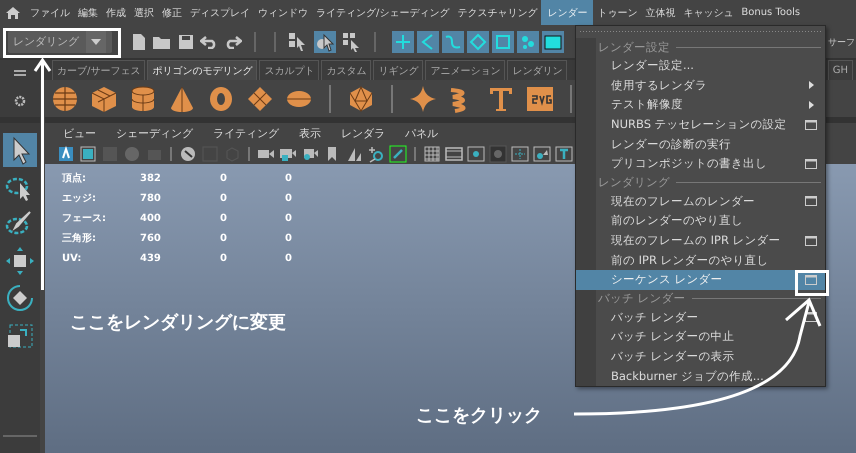 Image resolution: width=856 pixels, height=453 pixels. Describe the element at coordinates (220, 12) in the screenshot. I see `menu-item: ディスプレイ` at that location.